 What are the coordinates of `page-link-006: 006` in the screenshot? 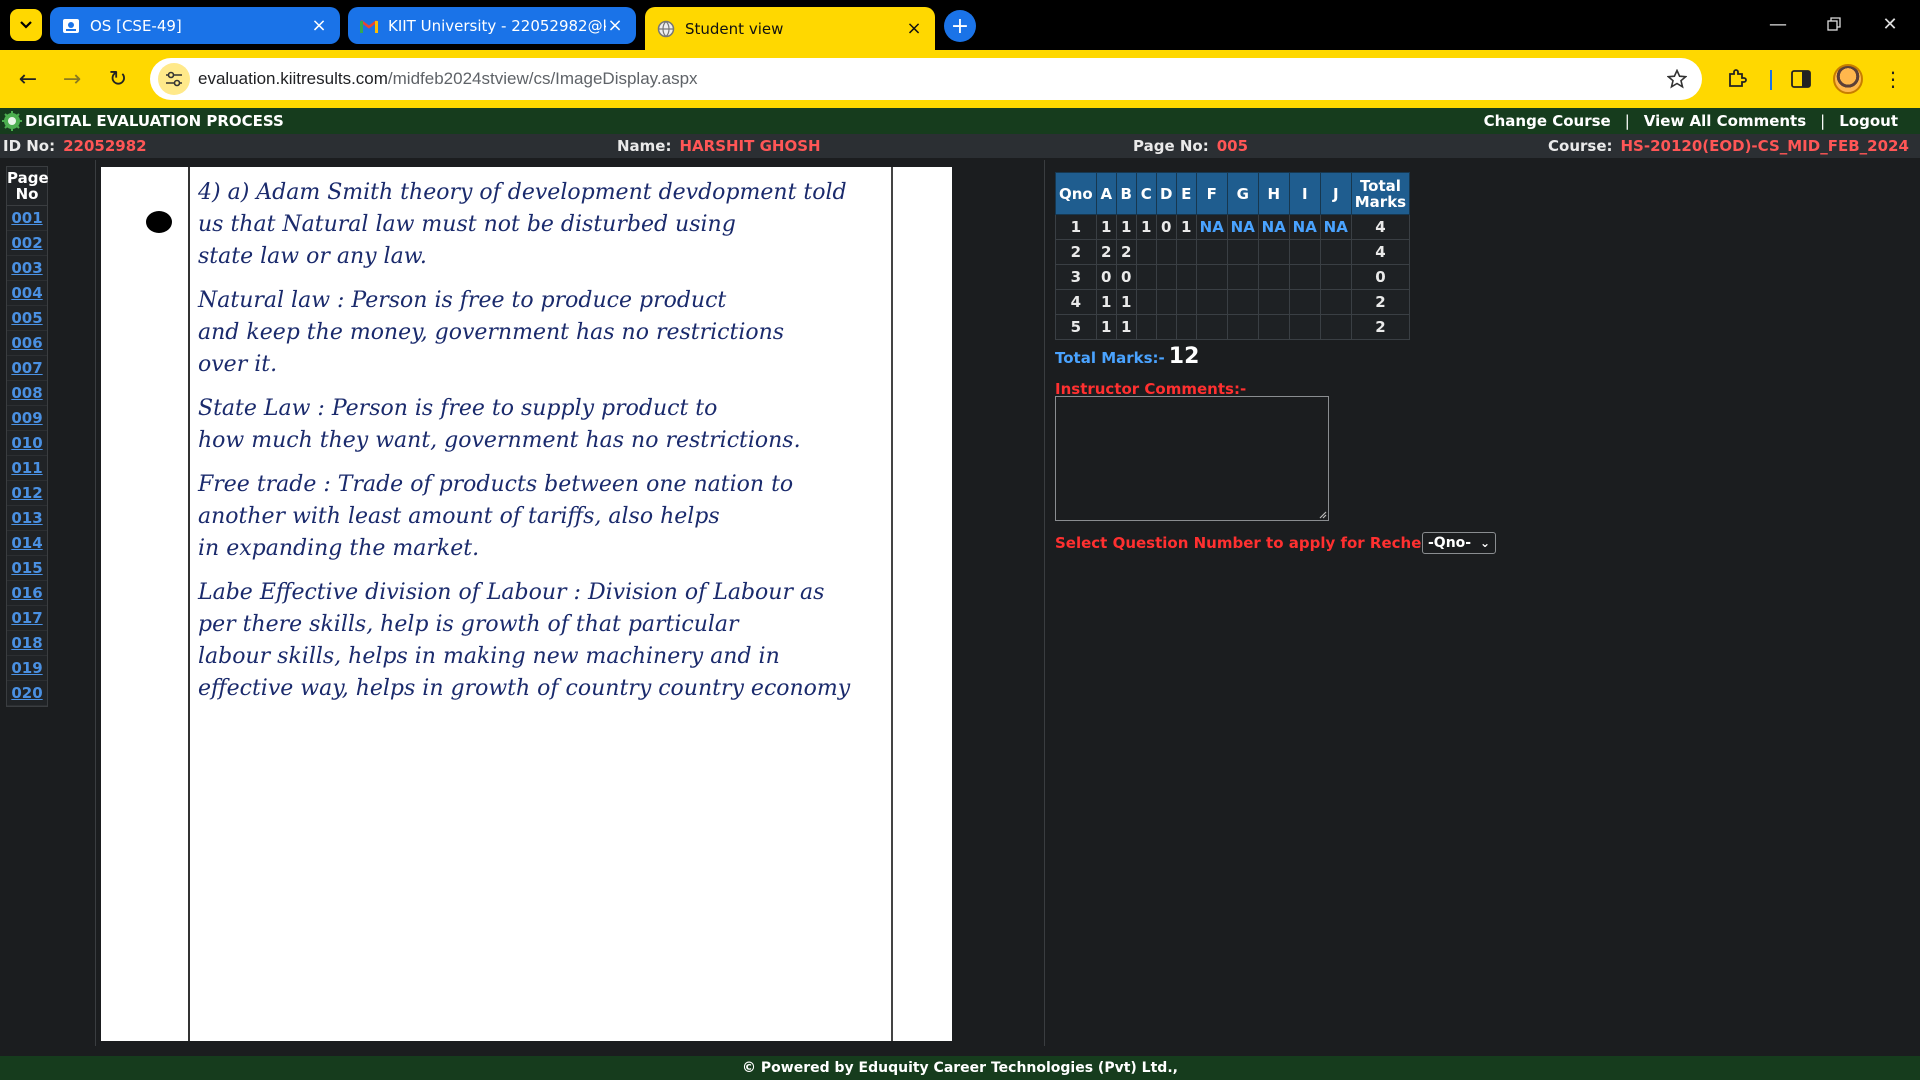 It's located at (27, 343).